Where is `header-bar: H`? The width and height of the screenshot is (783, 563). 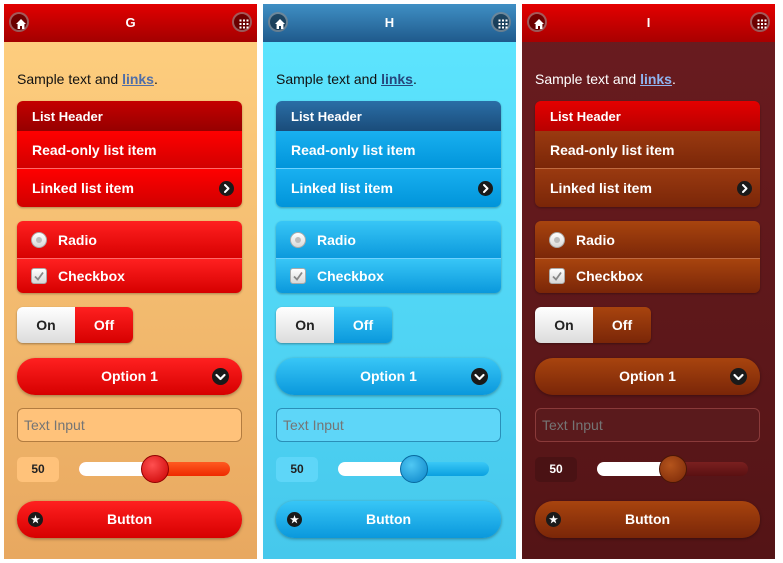
header-bar: H is located at coordinates (389, 23).